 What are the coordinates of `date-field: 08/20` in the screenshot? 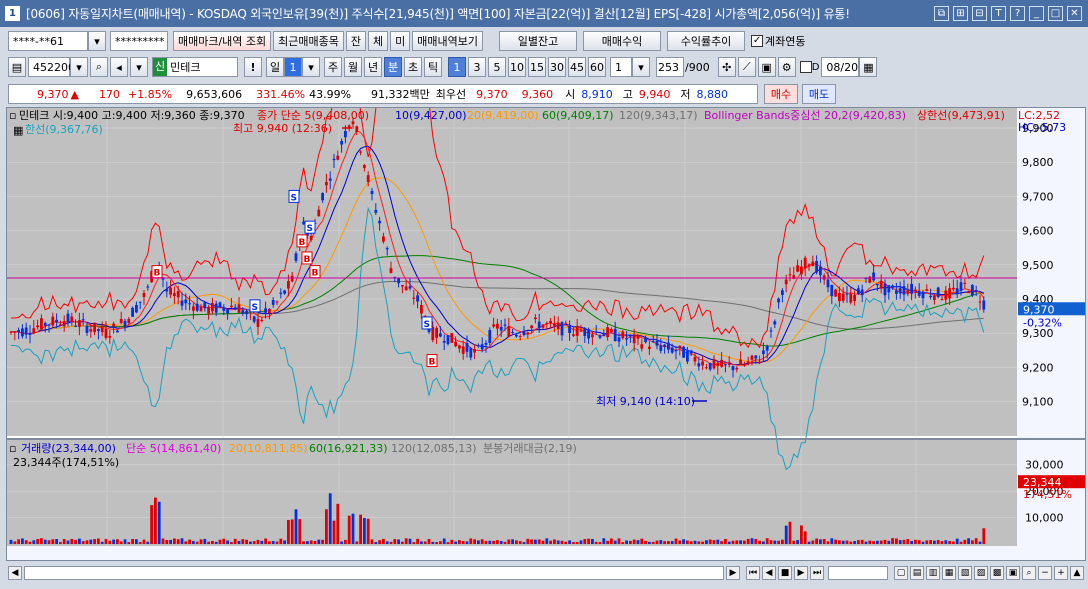 It's located at (840, 67).